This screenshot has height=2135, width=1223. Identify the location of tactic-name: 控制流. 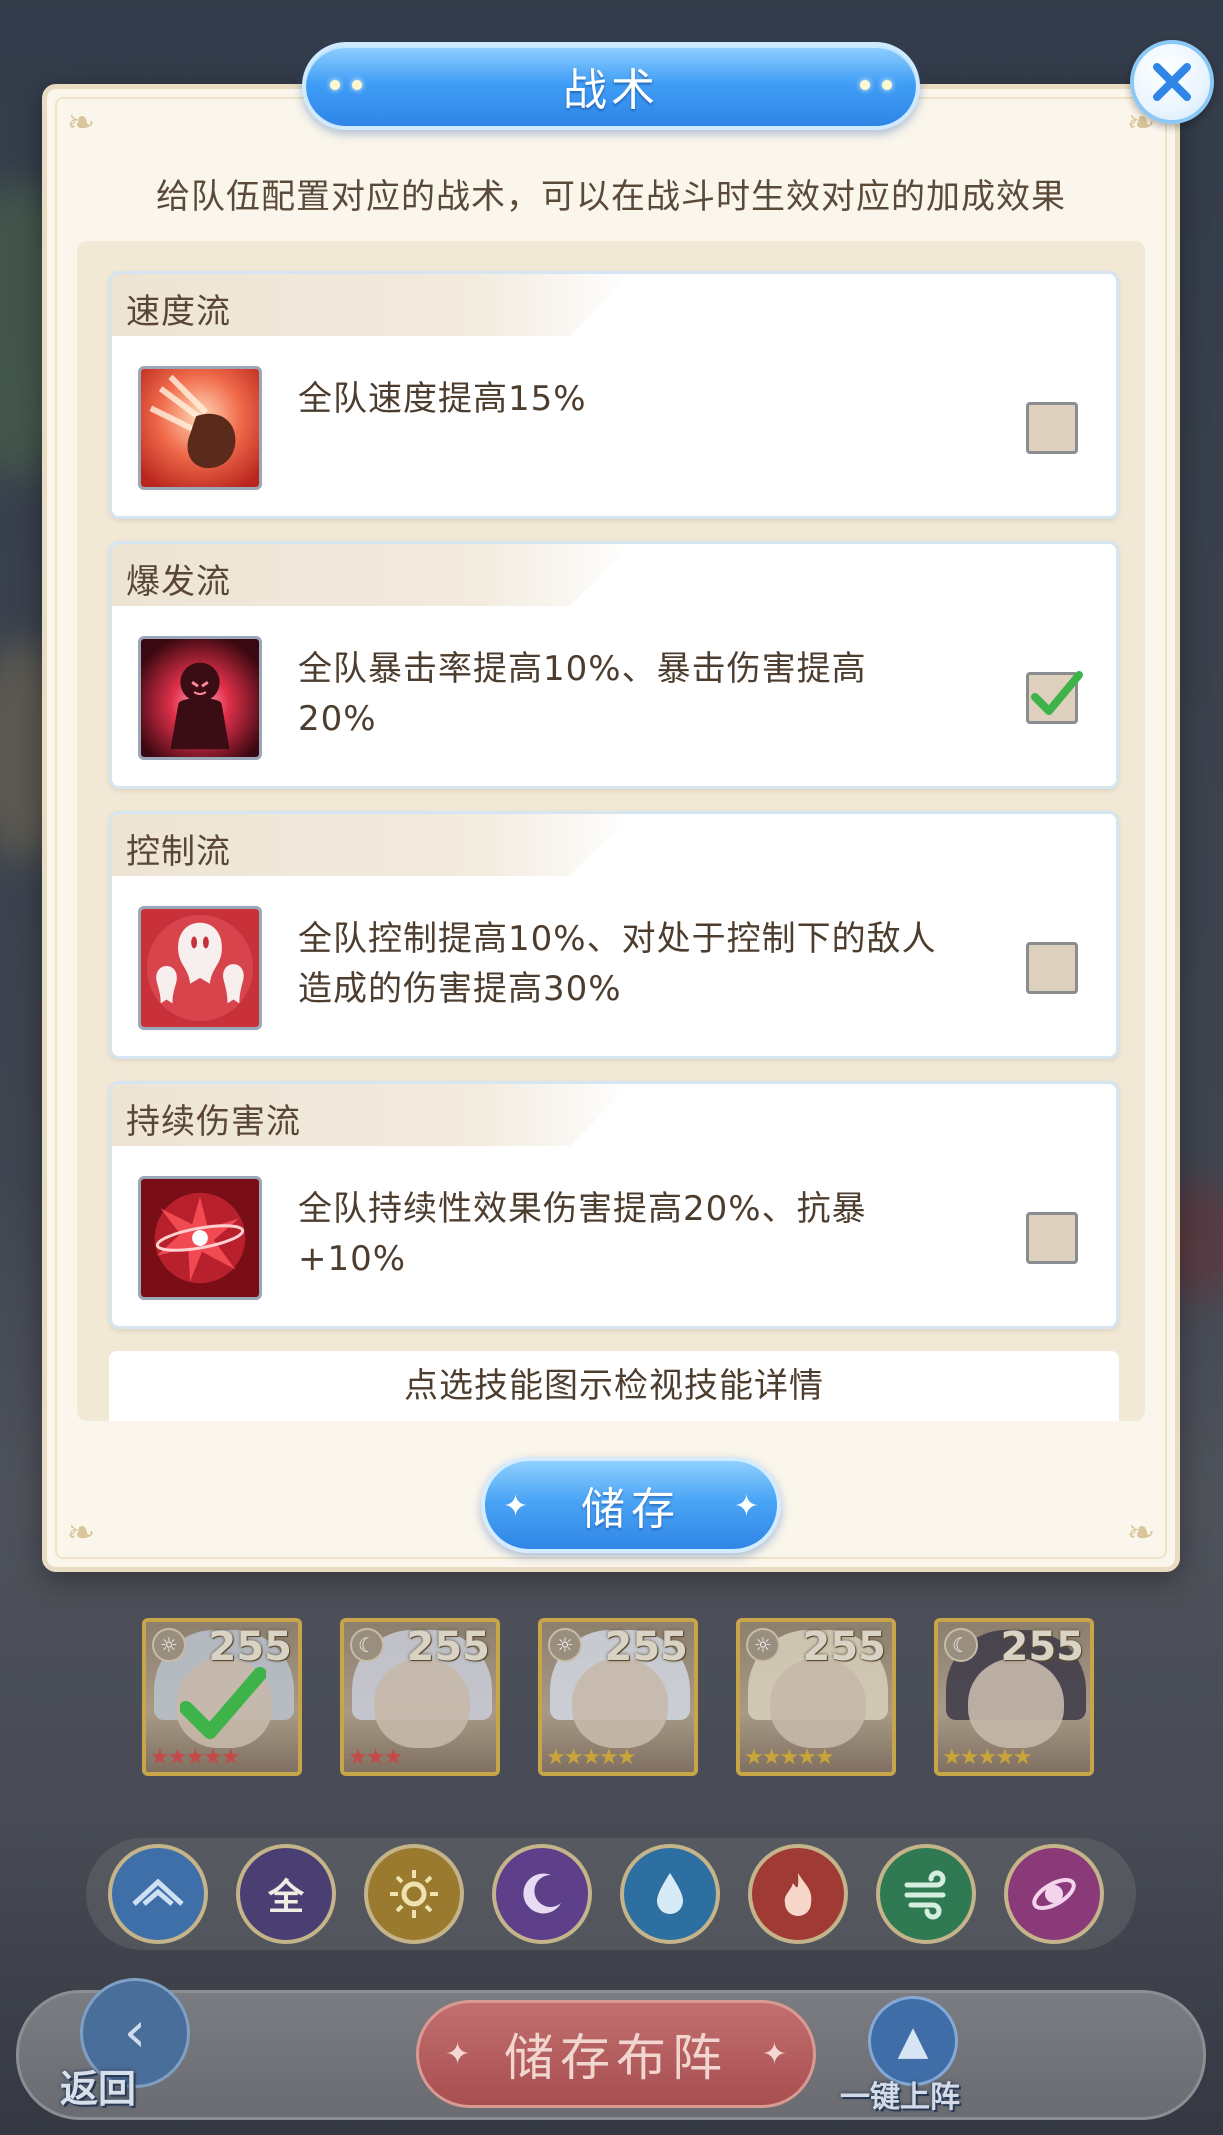
(178, 852).